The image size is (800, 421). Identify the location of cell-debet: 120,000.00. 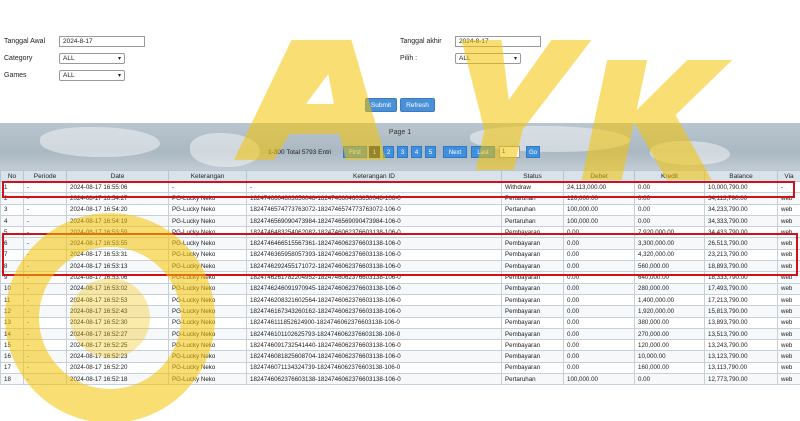
(599, 198).